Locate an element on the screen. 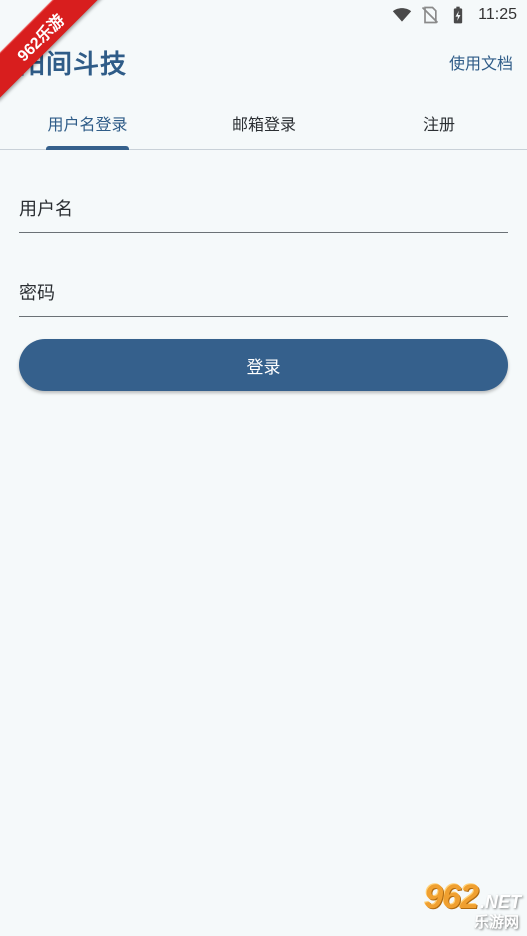 Image resolution: width=527 pixels, height=936 pixels. watermark-suffix: .NET is located at coordinates (500, 902).